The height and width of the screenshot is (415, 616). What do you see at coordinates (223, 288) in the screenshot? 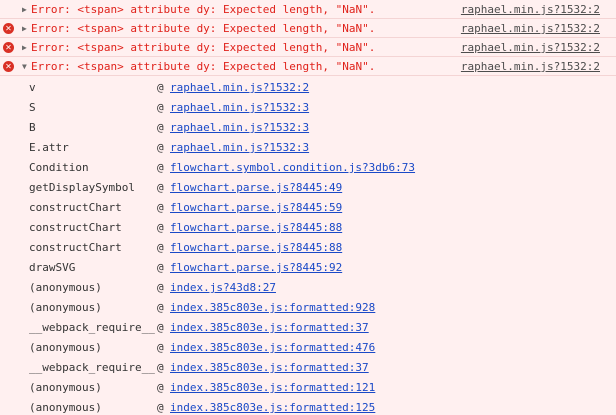
I see `stack-location-link: index.js?43d8:27` at bounding box center [223, 288].